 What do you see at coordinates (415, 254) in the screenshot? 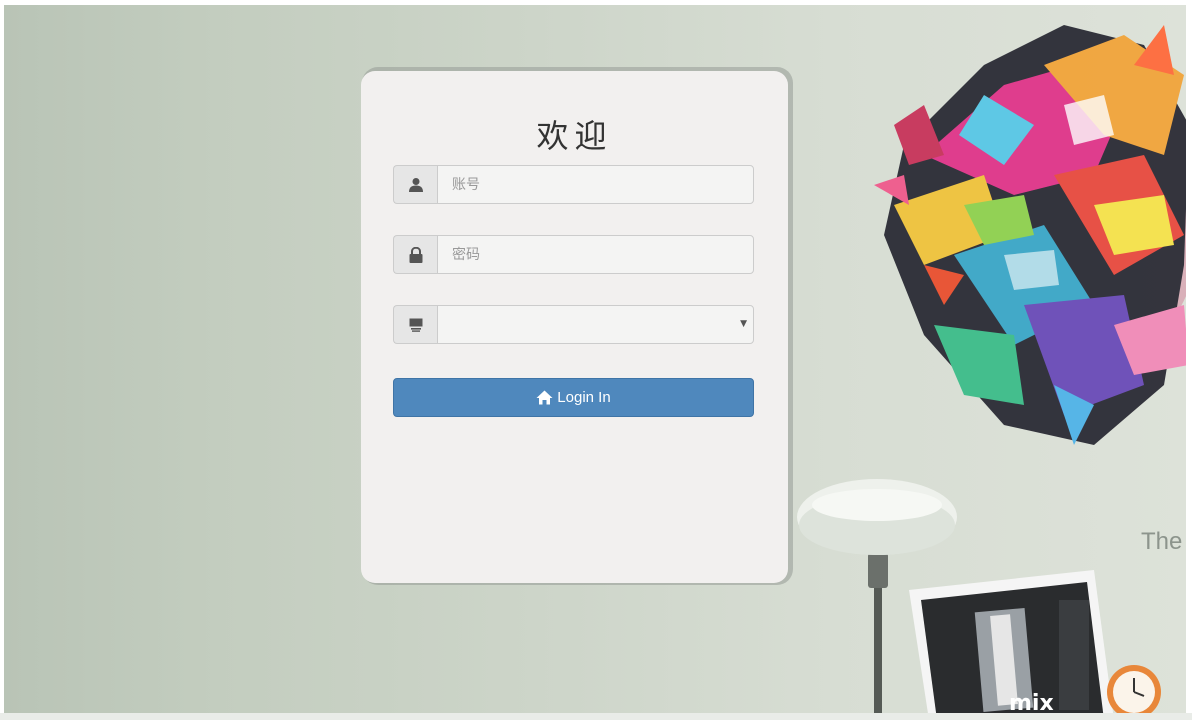
I see `lock-icon` at bounding box center [415, 254].